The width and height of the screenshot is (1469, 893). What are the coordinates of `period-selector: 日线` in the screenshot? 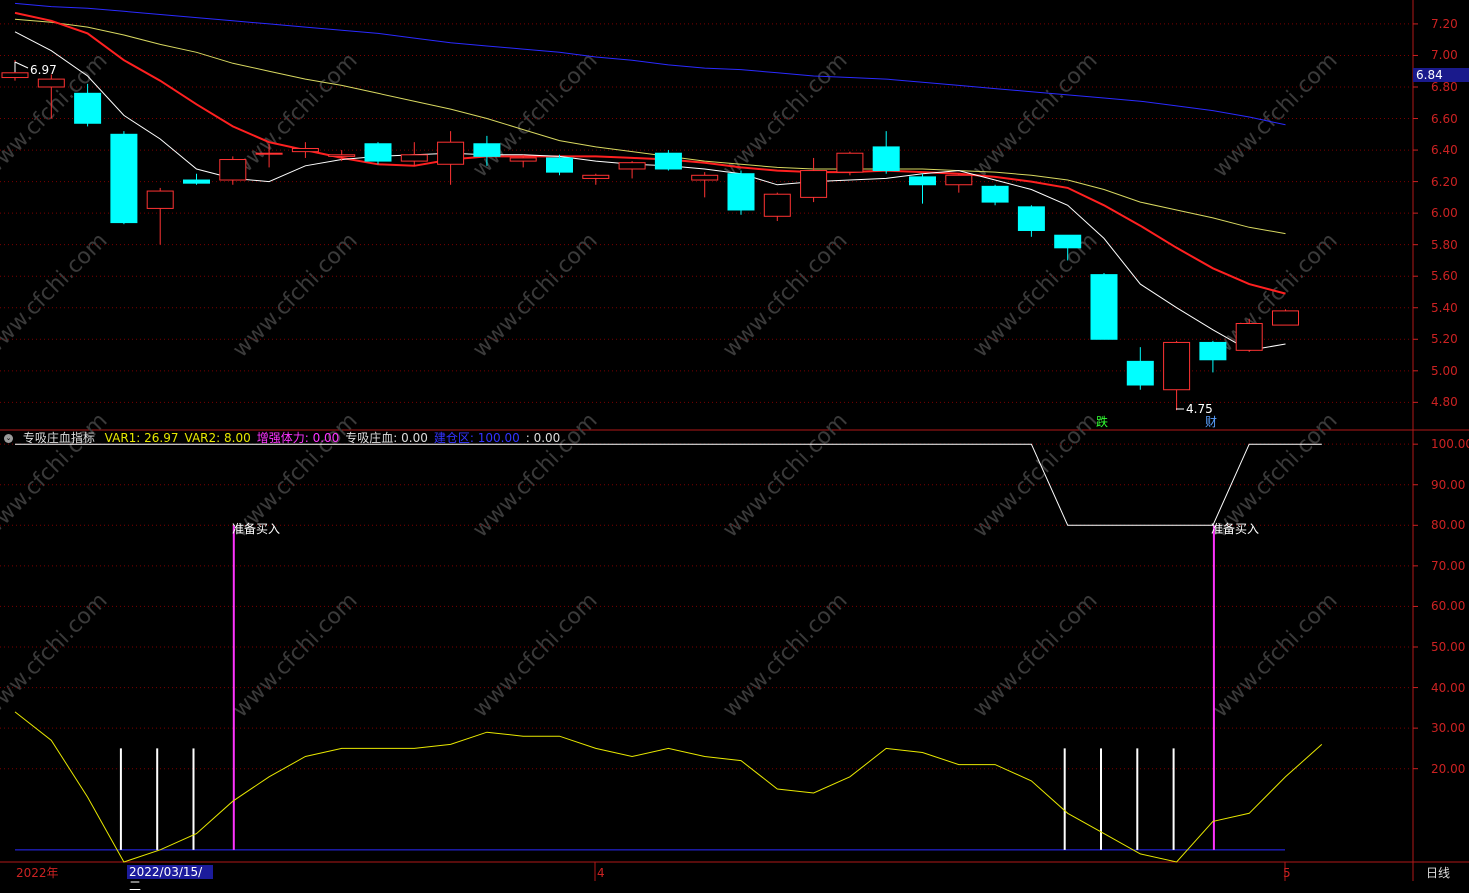 It's located at (1438, 873).